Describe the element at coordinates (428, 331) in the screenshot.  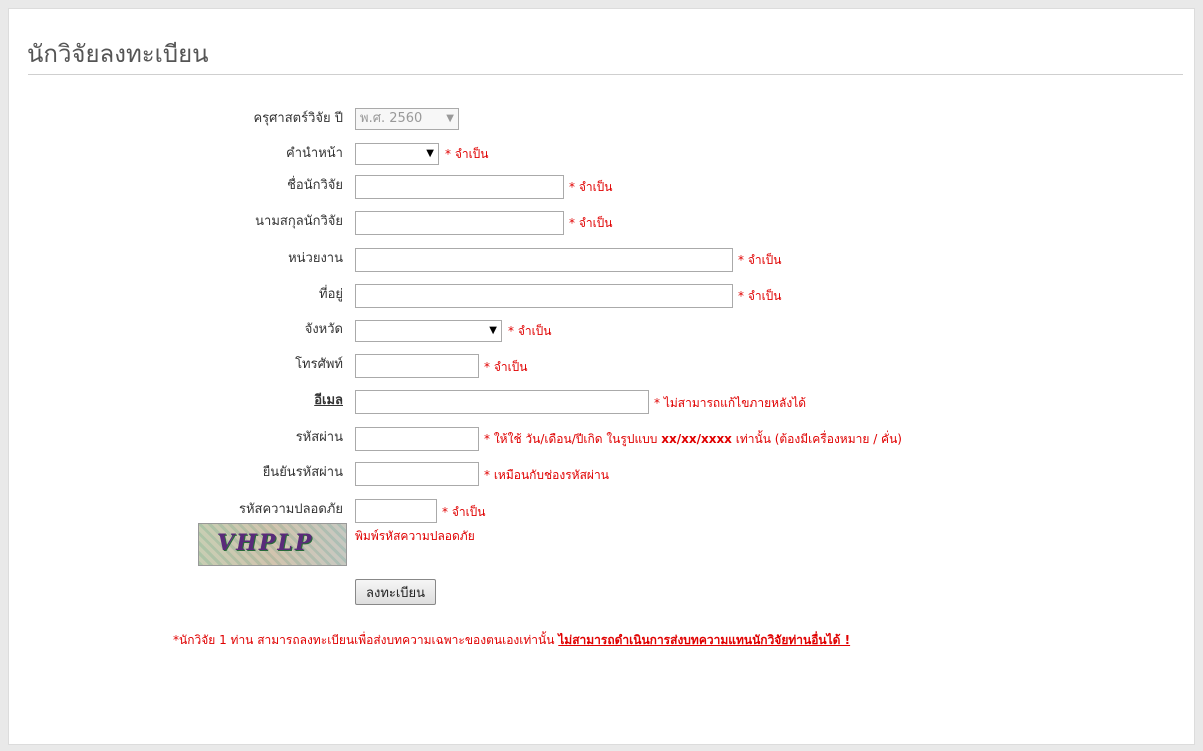
I see `province-select: ▼` at that location.